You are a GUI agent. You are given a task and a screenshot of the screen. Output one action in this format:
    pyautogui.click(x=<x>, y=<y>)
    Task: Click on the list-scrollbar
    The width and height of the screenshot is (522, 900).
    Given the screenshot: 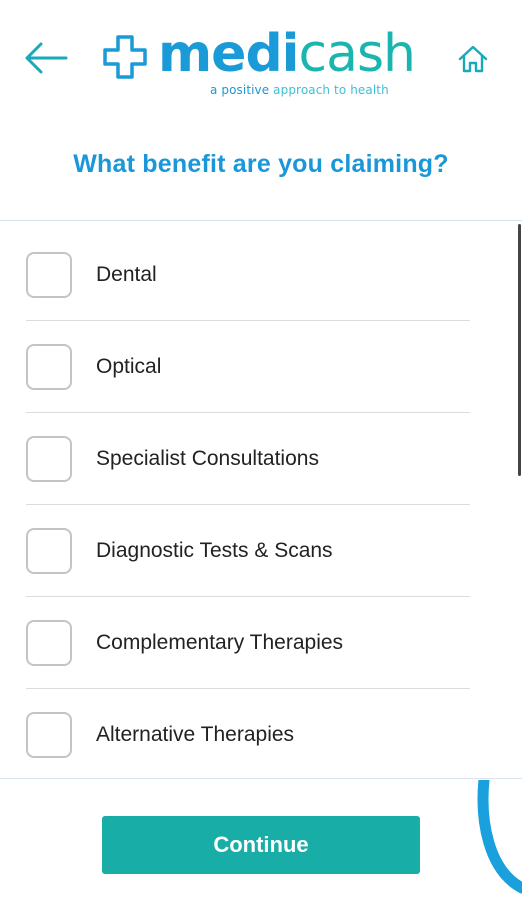 What is the action you would take?
    pyautogui.click(x=519, y=350)
    